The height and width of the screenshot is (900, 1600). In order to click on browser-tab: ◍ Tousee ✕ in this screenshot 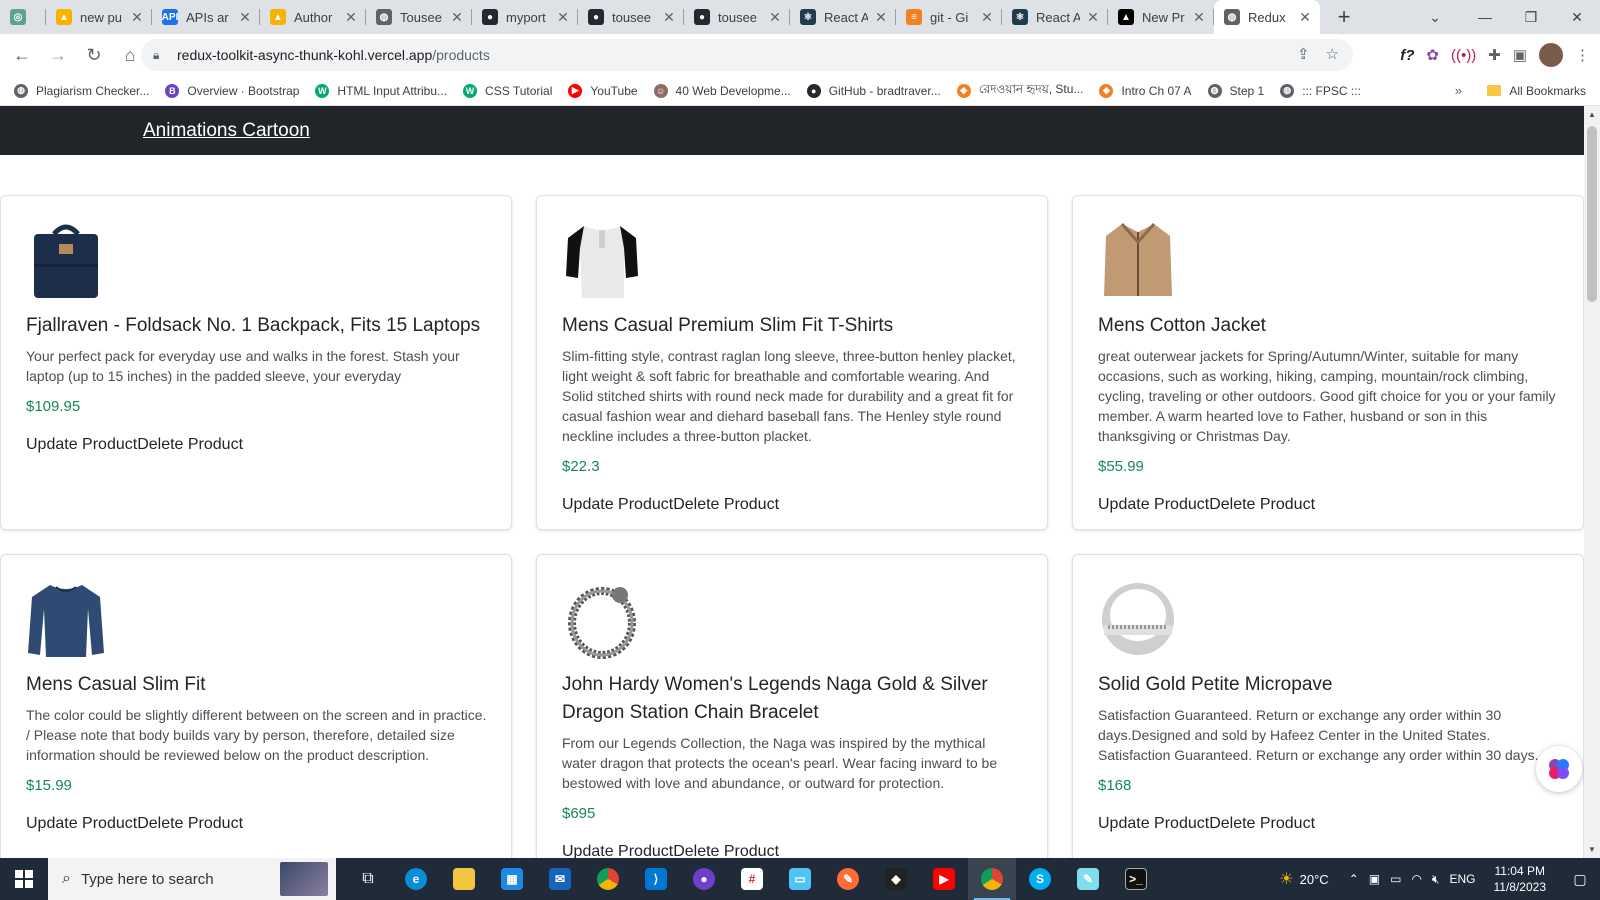, I will do `click(419, 17)`.